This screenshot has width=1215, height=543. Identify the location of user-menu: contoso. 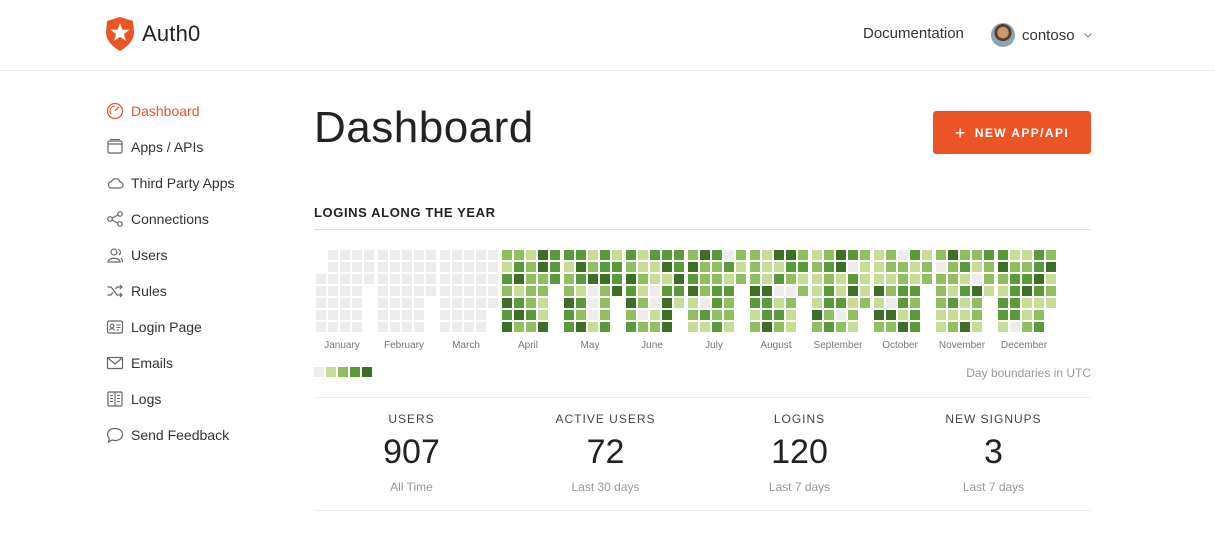
(1042, 35).